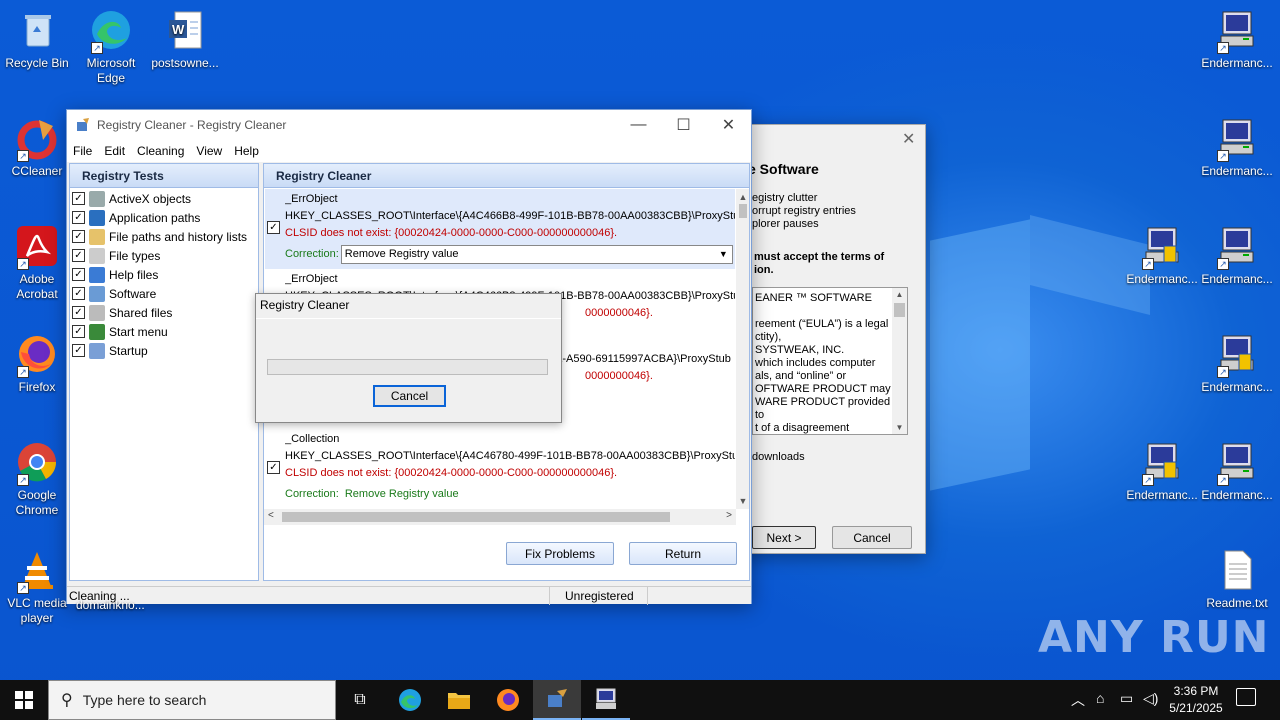  Describe the element at coordinates (150, 198) in the screenshot. I see `test-label: ActiveX objects` at that location.